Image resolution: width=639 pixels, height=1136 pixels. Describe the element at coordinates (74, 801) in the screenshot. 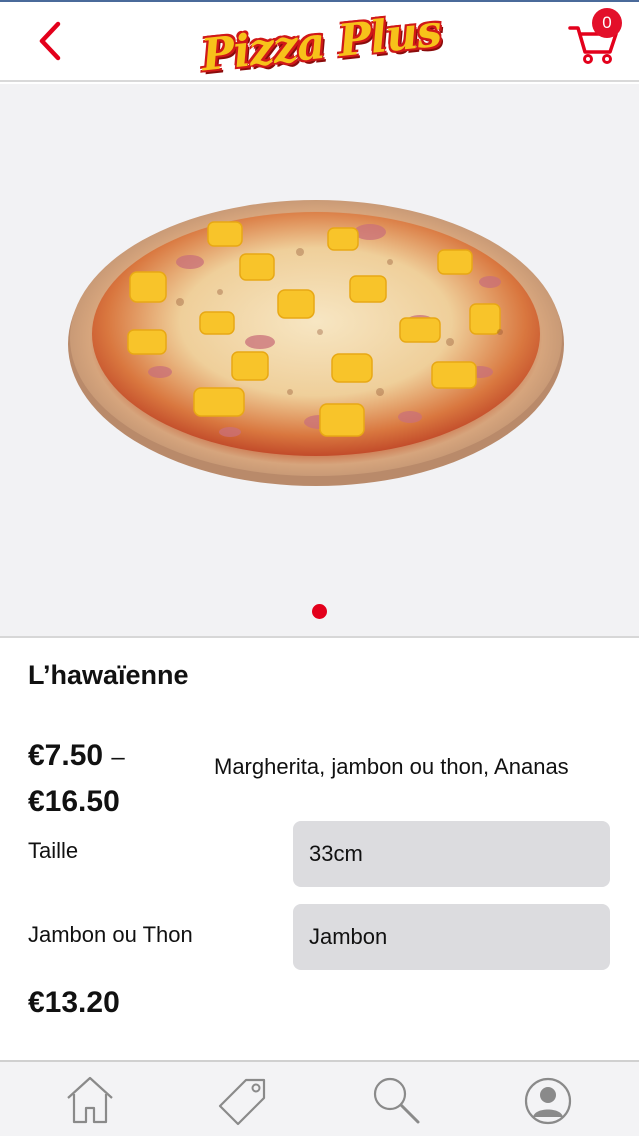

I see `price-max: €16.50` at that location.